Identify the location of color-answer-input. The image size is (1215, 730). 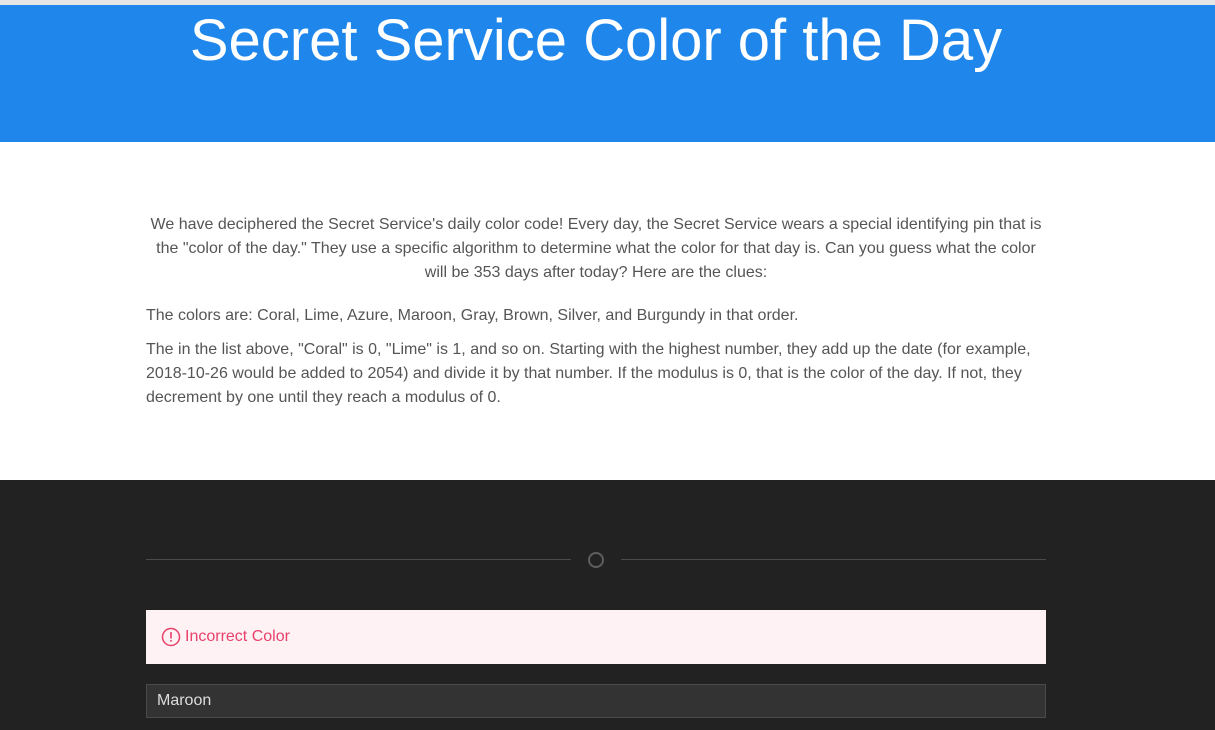
(596, 701).